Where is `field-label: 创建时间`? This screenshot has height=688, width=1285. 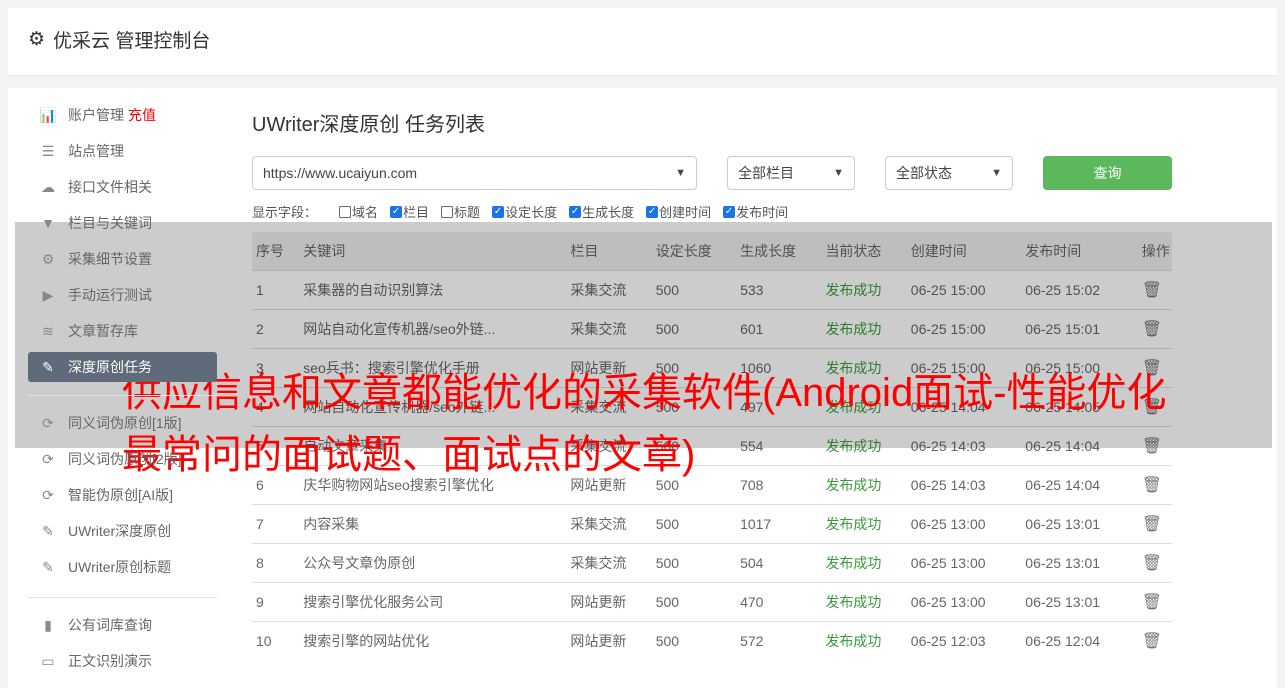 field-label: 创建时间 is located at coordinates (685, 212).